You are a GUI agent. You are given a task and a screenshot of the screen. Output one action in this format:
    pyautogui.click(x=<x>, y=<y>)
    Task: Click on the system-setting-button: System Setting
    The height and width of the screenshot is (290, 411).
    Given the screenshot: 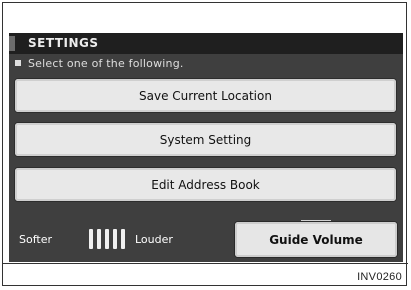 What is the action you would take?
    pyautogui.click(x=205, y=139)
    